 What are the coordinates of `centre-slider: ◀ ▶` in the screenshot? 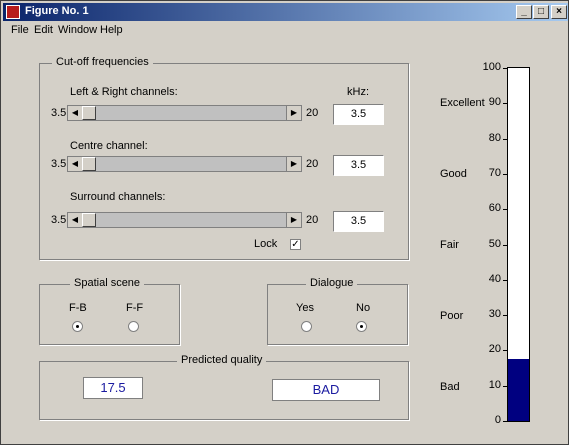 It's located at (184, 164).